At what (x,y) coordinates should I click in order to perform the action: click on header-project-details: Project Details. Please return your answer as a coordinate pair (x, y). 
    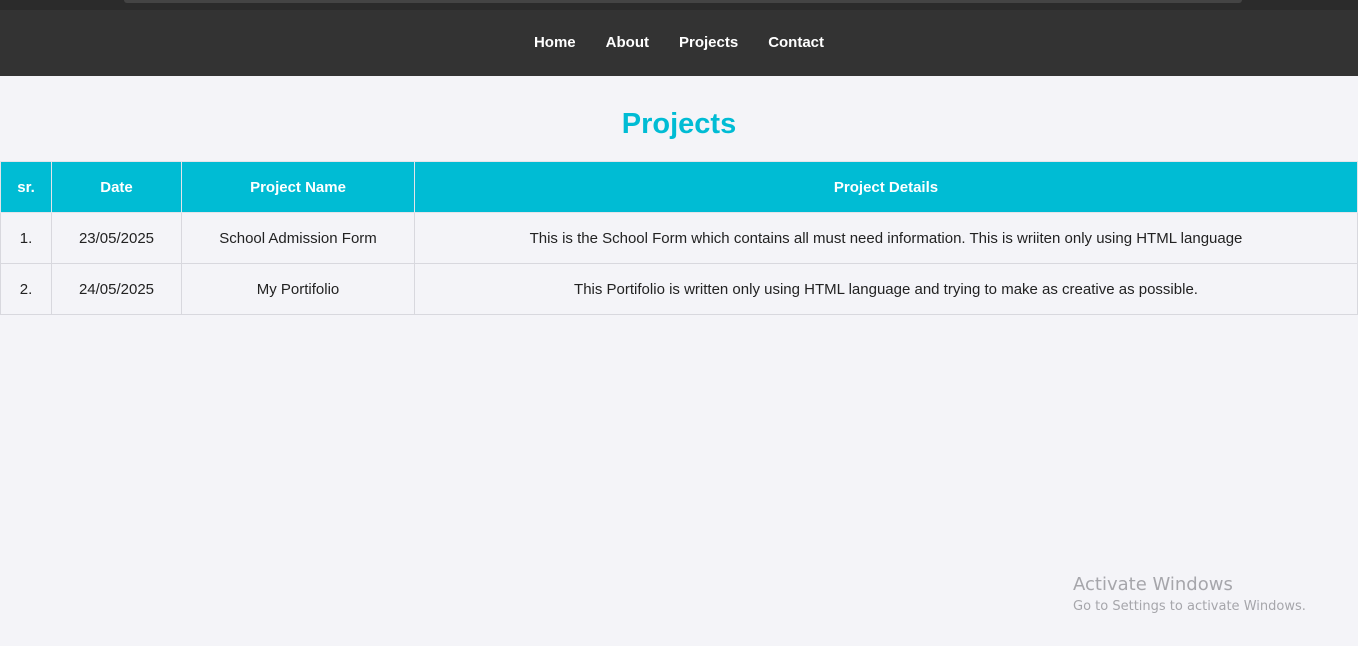
    Looking at the image, I should click on (886, 187).